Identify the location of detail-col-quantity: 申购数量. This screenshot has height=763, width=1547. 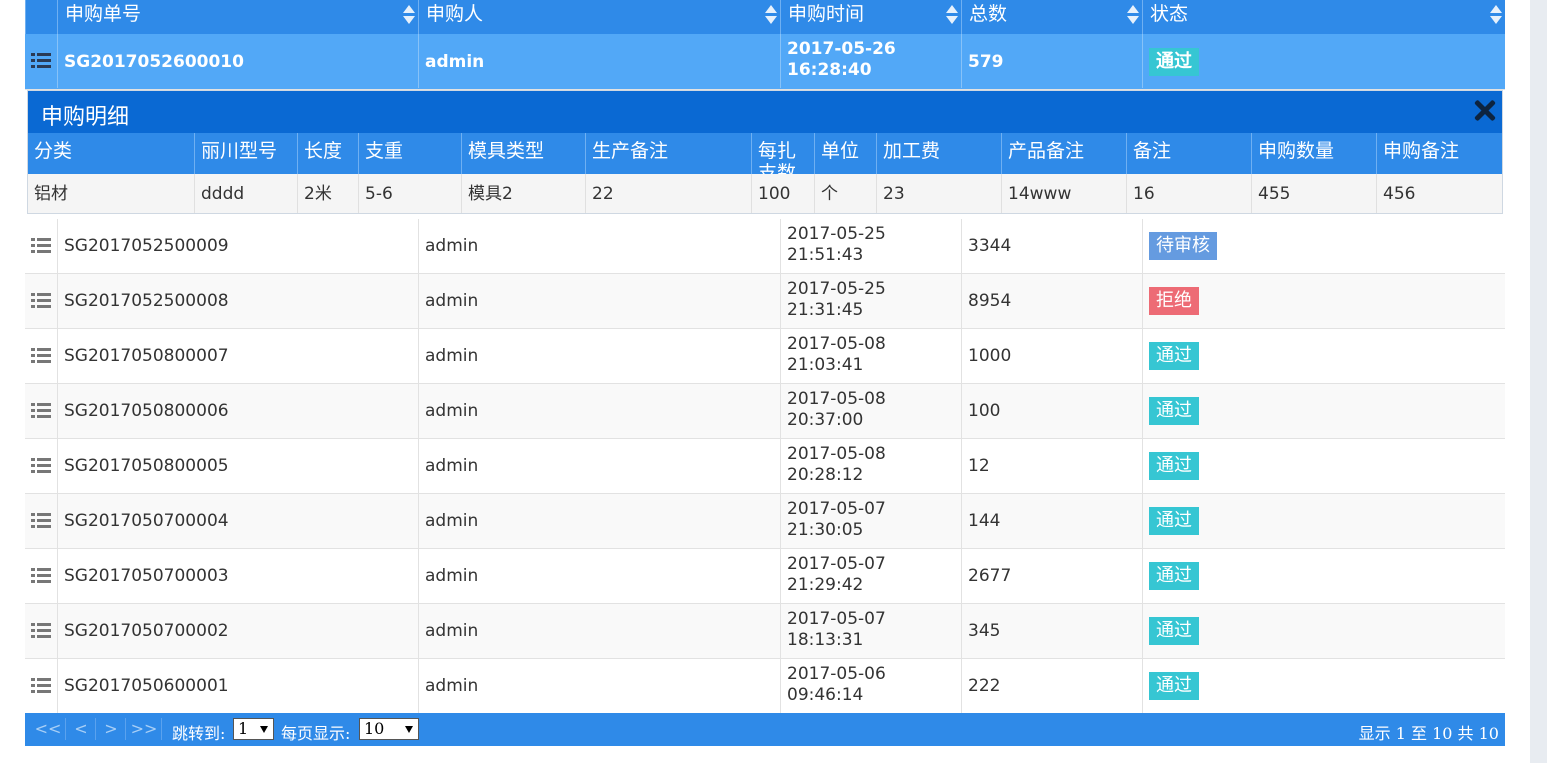
(1313, 153).